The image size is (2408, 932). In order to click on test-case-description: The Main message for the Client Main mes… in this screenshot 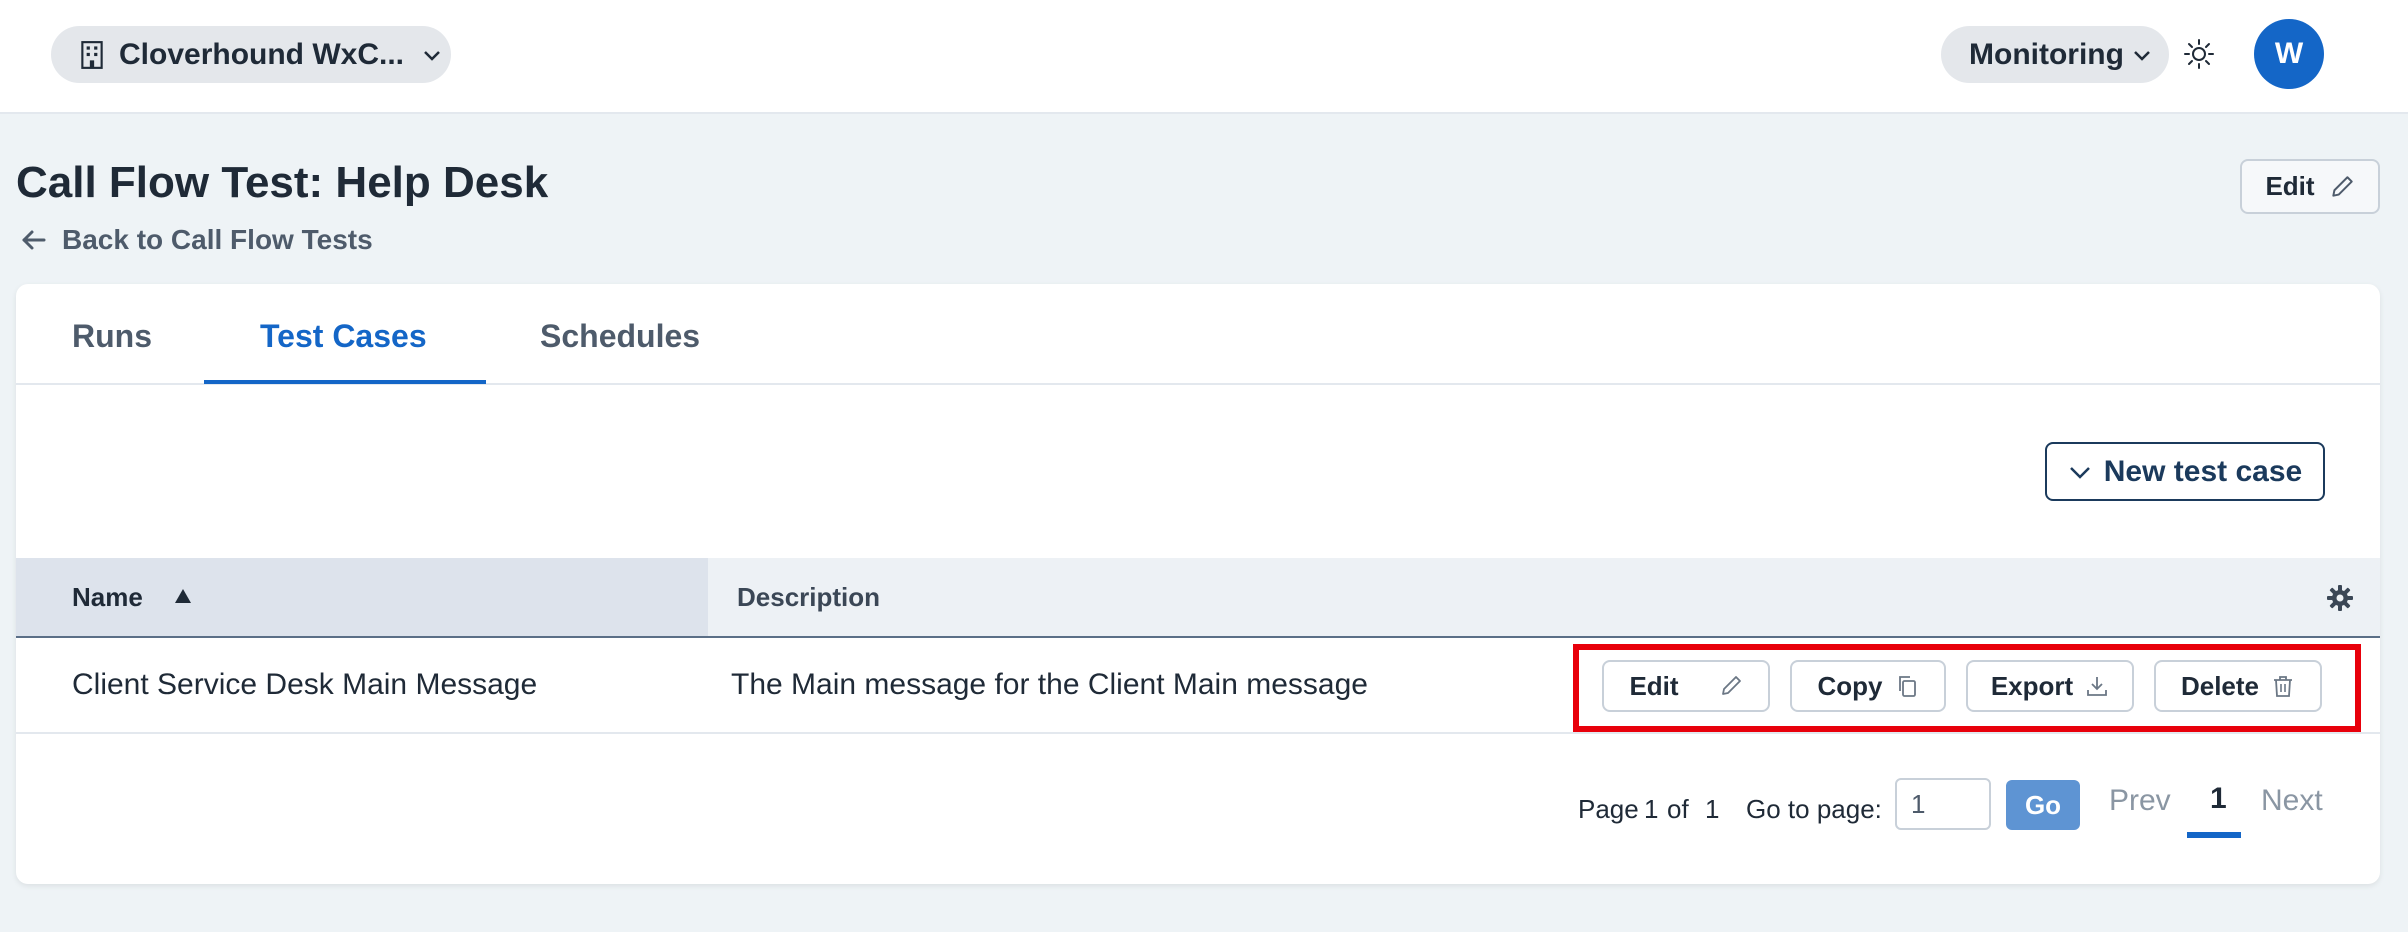, I will do `click(1049, 684)`.